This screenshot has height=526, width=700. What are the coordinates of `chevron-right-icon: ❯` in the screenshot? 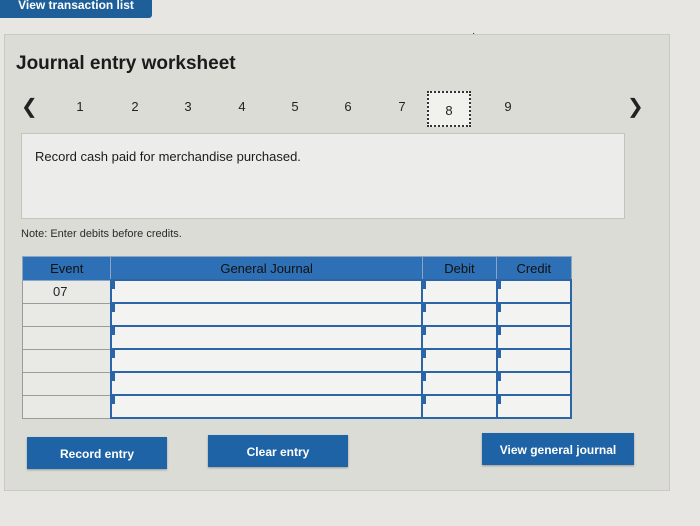 It's located at (635, 107).